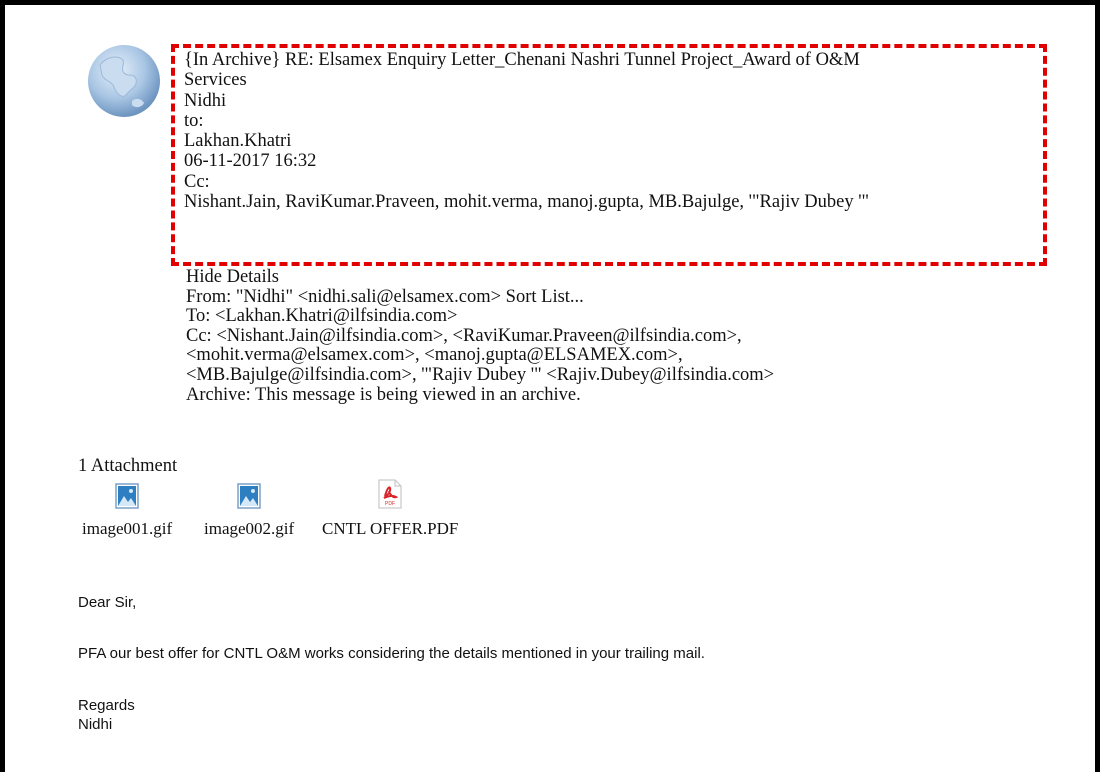 The width and height of the screenshot is (1108, 772). What do you see at coordinates (249, 528) in the screenshot?
I see `attachment-name: image002.gif` at bounding box center [249, 528].